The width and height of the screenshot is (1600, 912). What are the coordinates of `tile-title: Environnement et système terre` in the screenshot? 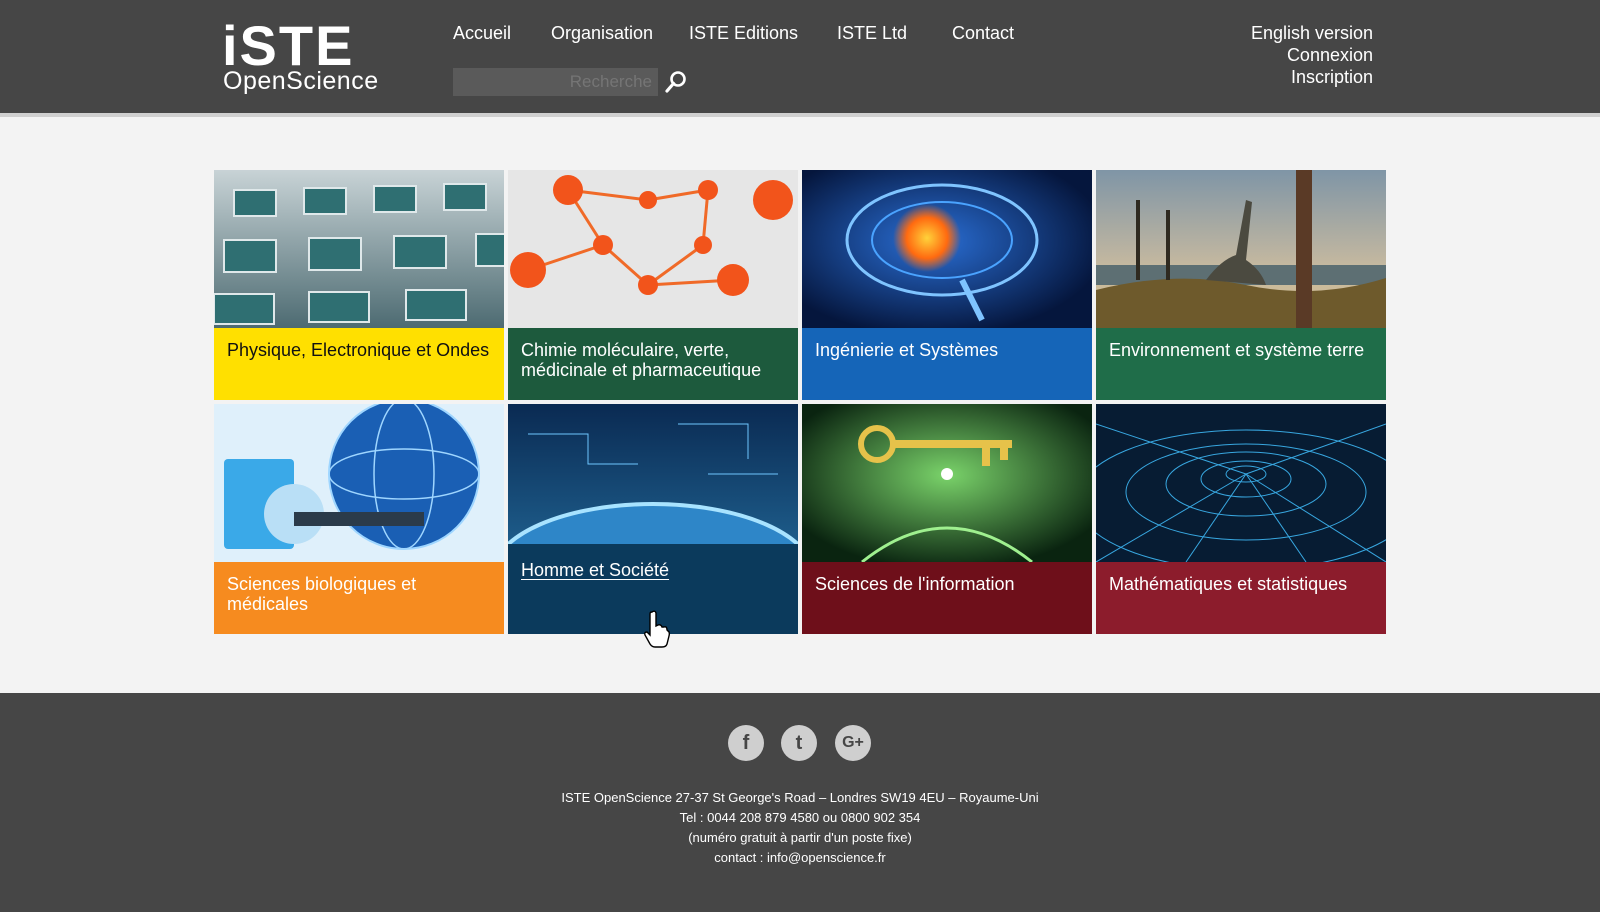 It's located at (1237, 350).